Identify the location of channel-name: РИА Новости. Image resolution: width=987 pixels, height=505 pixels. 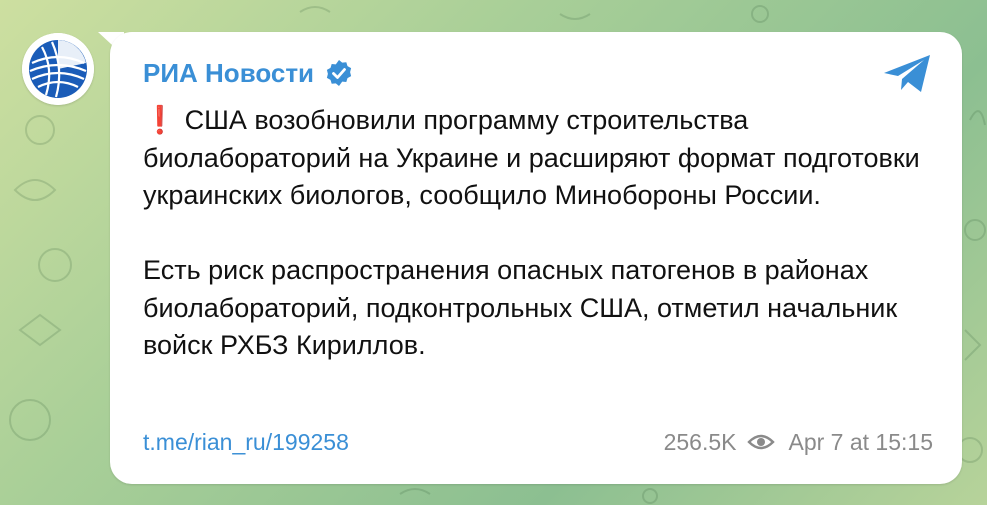
(228, 73).